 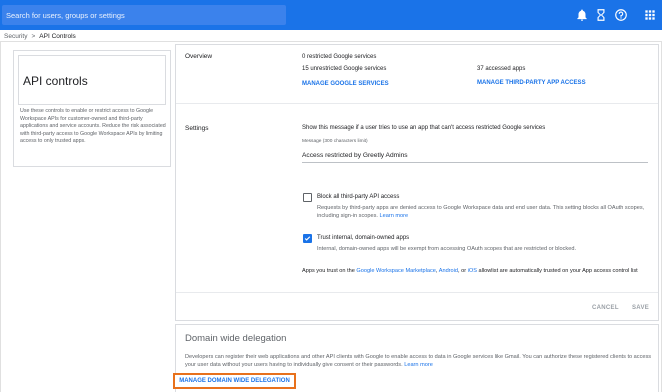 What do you see at coordinates (0, 217) in the screenshot?
I see `left-border` at bounding box center [0, 217].